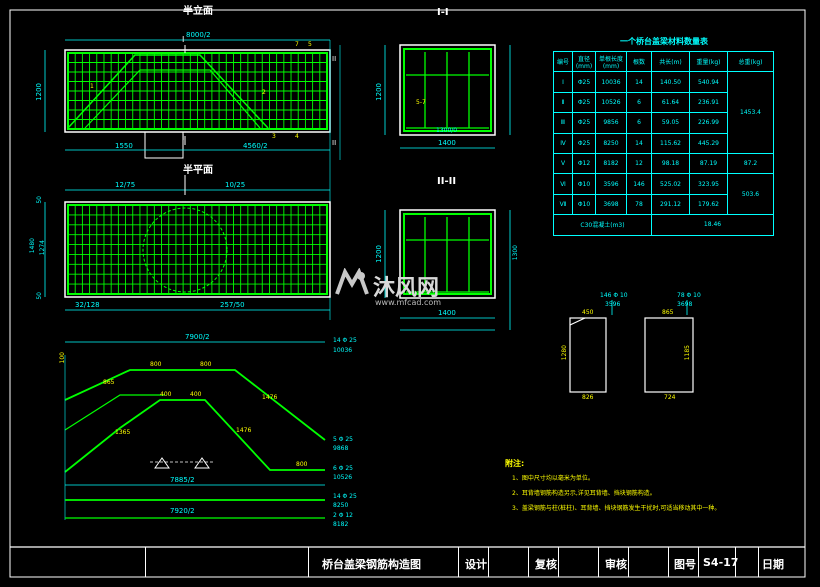  What do you see at coordinates (563, 61) in the screenshot?
I see `table-header: 编号` at bounding box center [563, 61].